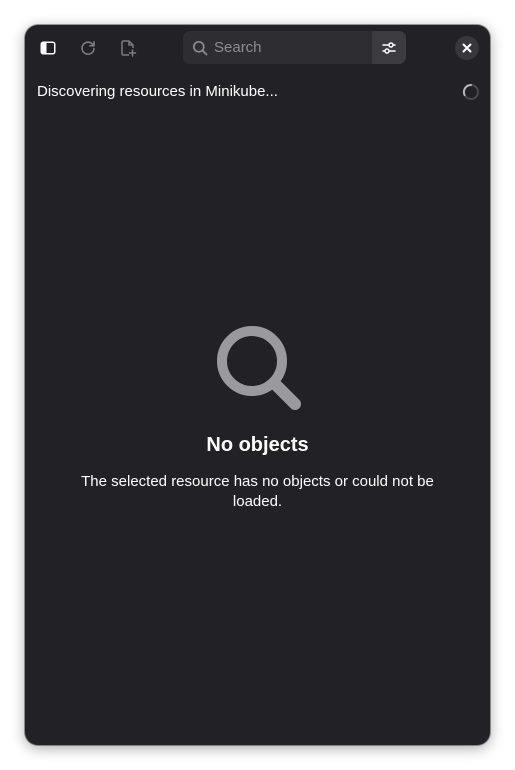 This screenshot has height=770, width=515. What do you see at coordinates (257, 445) in the screenshot?
I see `empty-state-title: No objects` at bounding box center [257, 445].